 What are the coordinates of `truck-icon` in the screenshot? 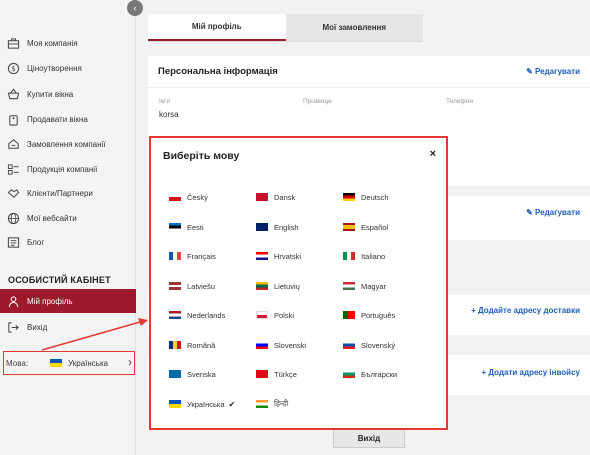 It's located at (13, 144).